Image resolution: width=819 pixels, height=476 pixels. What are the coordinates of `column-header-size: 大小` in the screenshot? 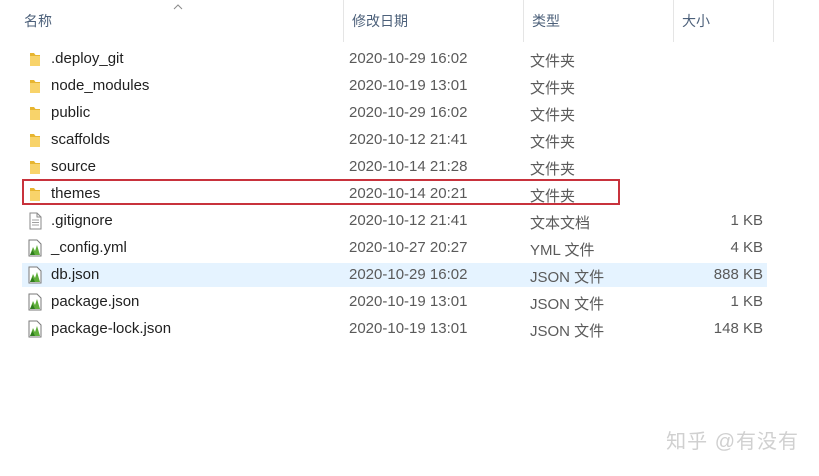 It's located at (724, 21).